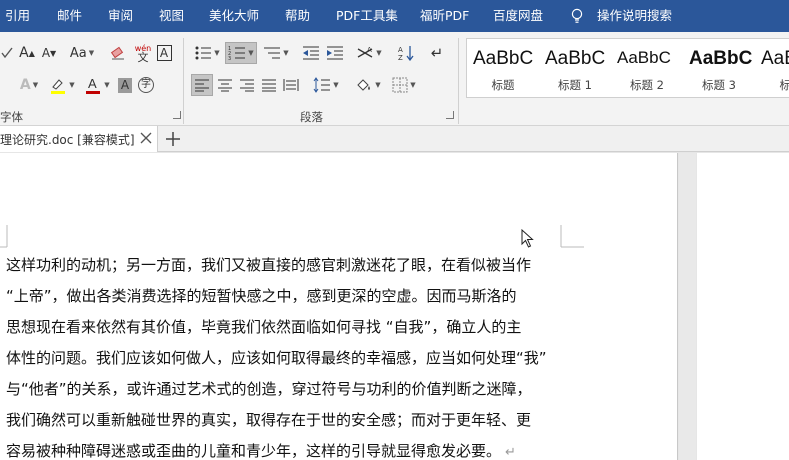  I want to click on menu-item-beautify: 美化大师, so click(234, 16).